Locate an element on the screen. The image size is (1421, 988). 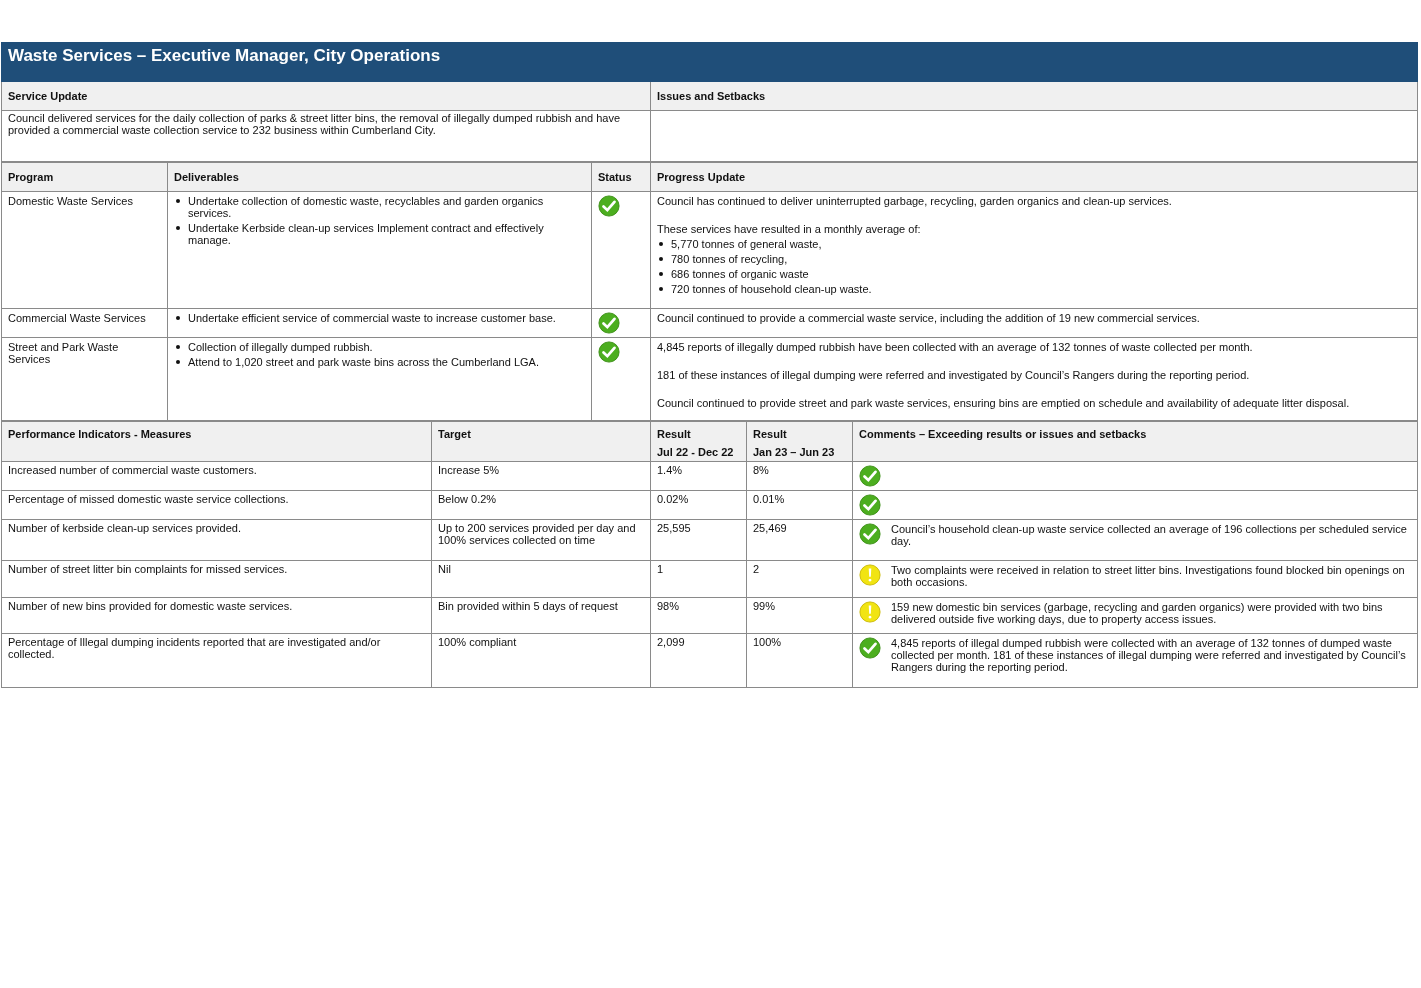
period-label: Jul 22 - Dec 22 is located at coordinates (696, 452).